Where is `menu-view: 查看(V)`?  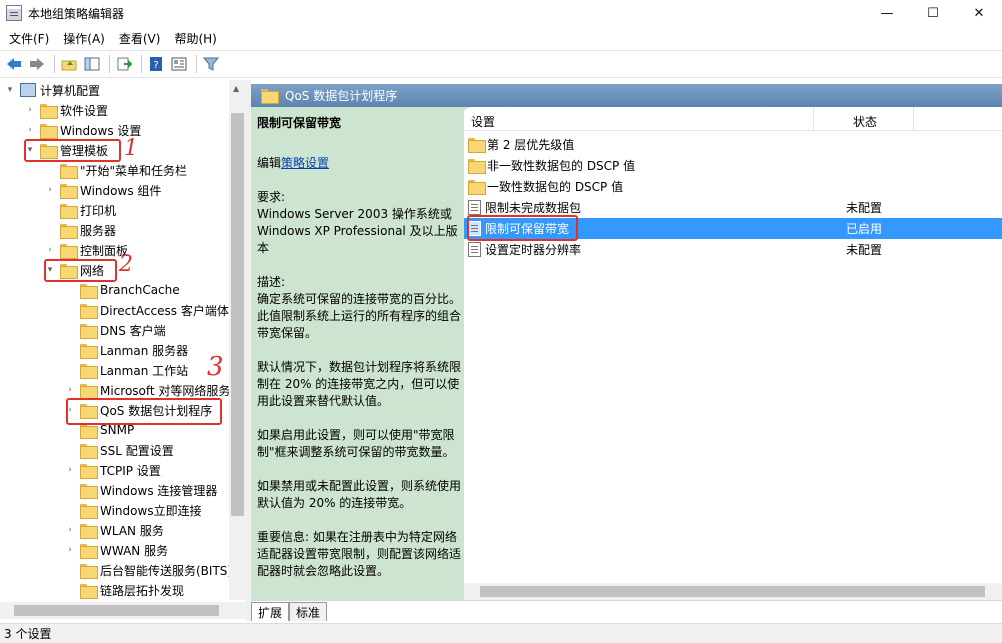
menu-view: 查看(V) is located at coordinates (140, 38).